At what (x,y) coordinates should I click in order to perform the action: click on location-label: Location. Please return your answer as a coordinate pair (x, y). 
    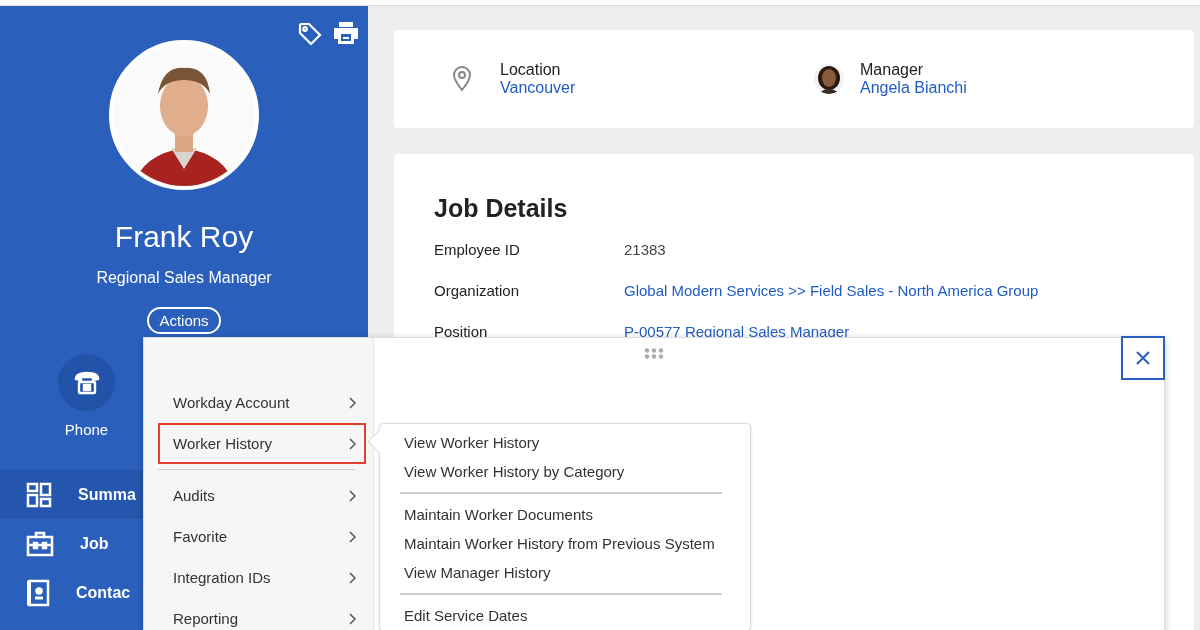
    Looking at the image, I should click on (531, 70).